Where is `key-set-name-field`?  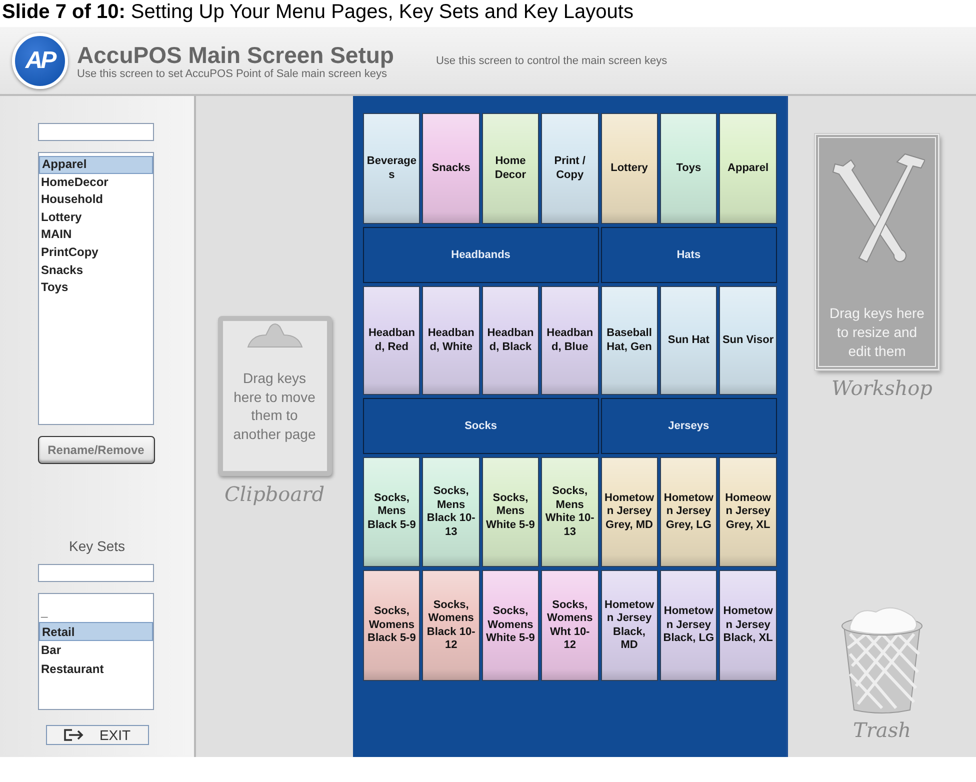 key-set-name-field is located at coordinates (96, 573).